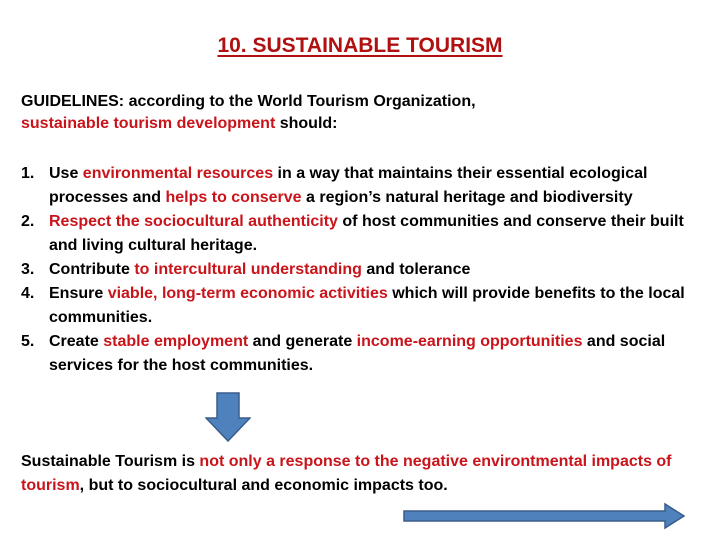  Describe the element at coordinates (28, 221) in the screenshot. I see `list-number: 2.` at that location.